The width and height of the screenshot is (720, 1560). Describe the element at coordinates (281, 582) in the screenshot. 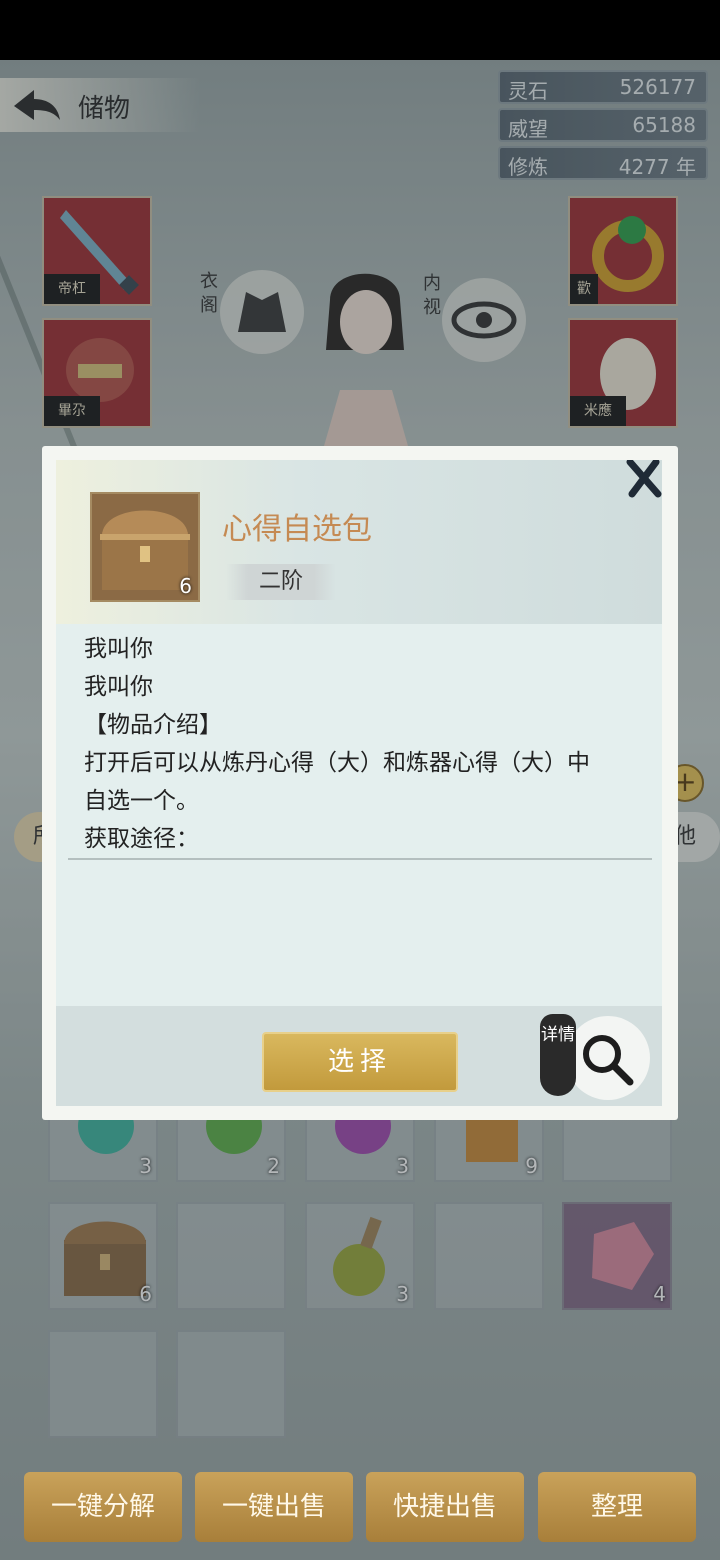

I see `item-tier-badge: 二阶` at that location.